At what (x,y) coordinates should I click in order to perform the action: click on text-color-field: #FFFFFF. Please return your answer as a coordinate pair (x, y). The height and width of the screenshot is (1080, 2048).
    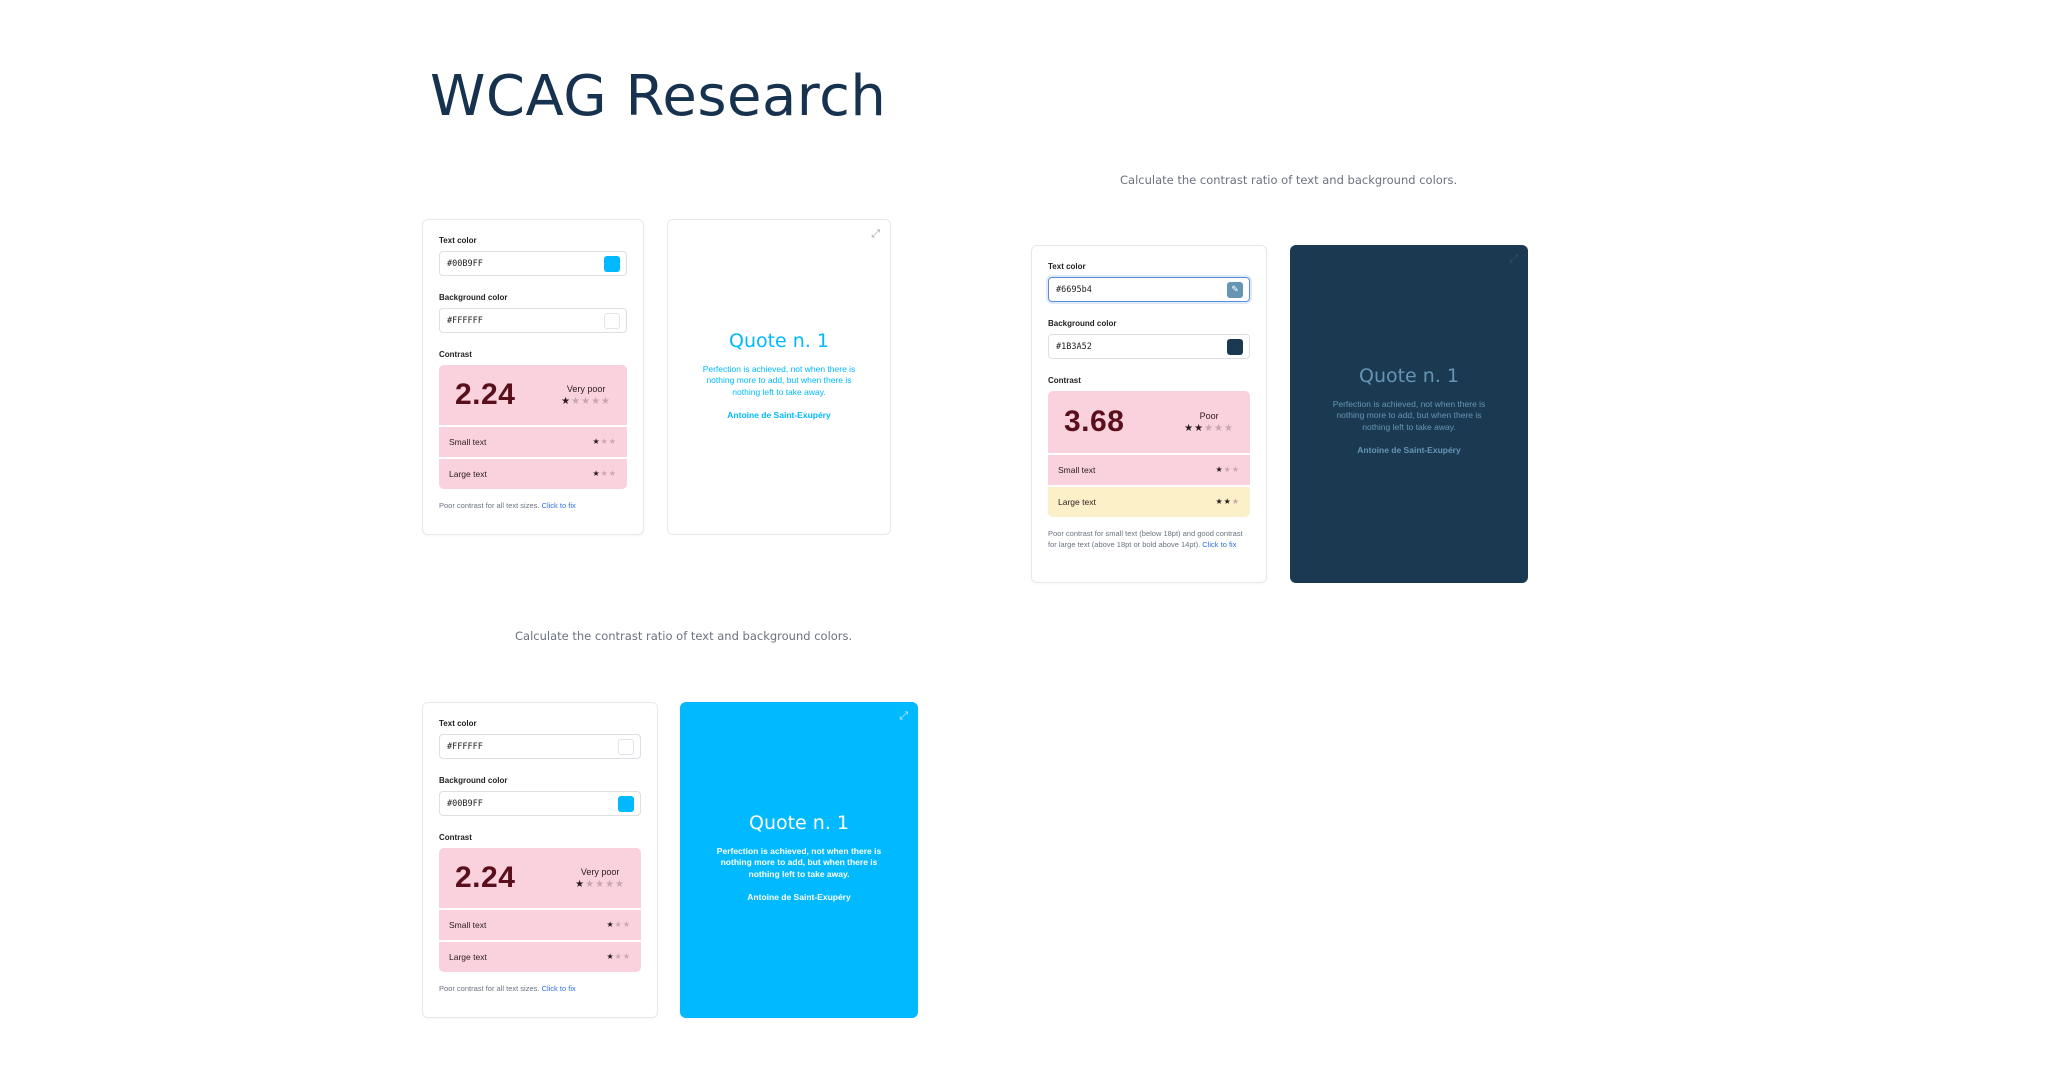
    Looking at the image, I should click on (540, 746).